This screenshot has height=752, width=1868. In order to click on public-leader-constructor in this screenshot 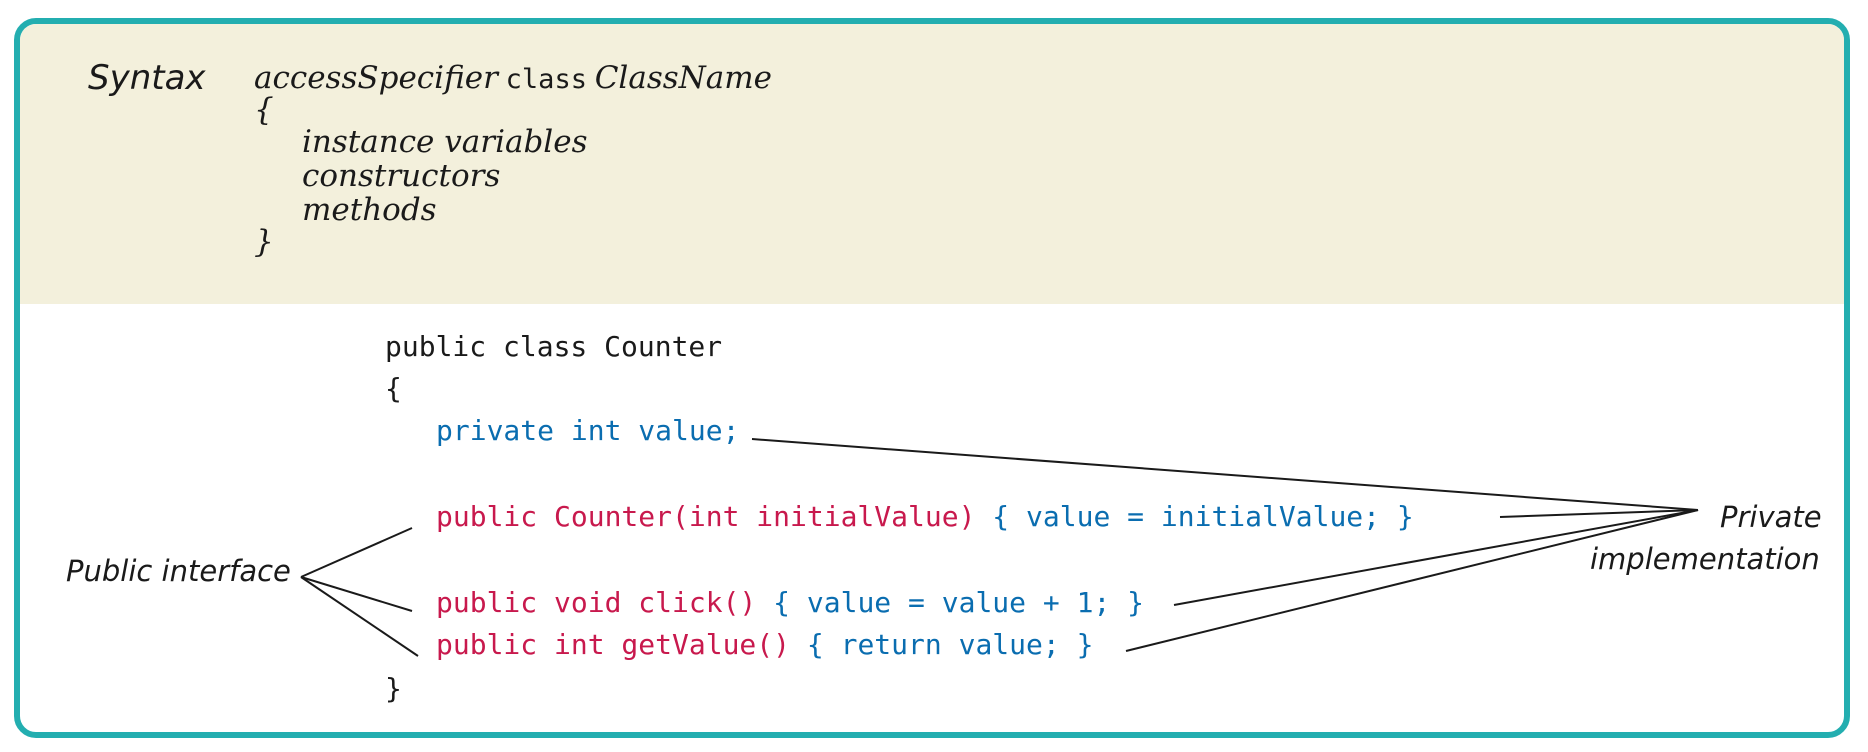, I will do `click(356, 552)`.